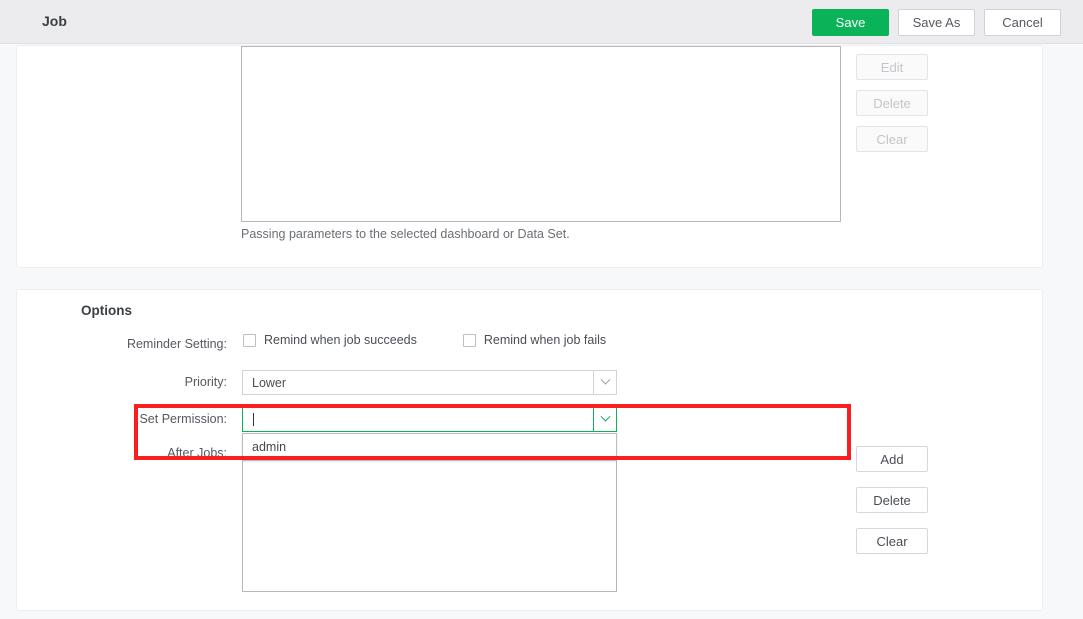 The width and height of the screenshot is (1083, 619). I want to click on save-as-button: Save As, so click(936, 22).